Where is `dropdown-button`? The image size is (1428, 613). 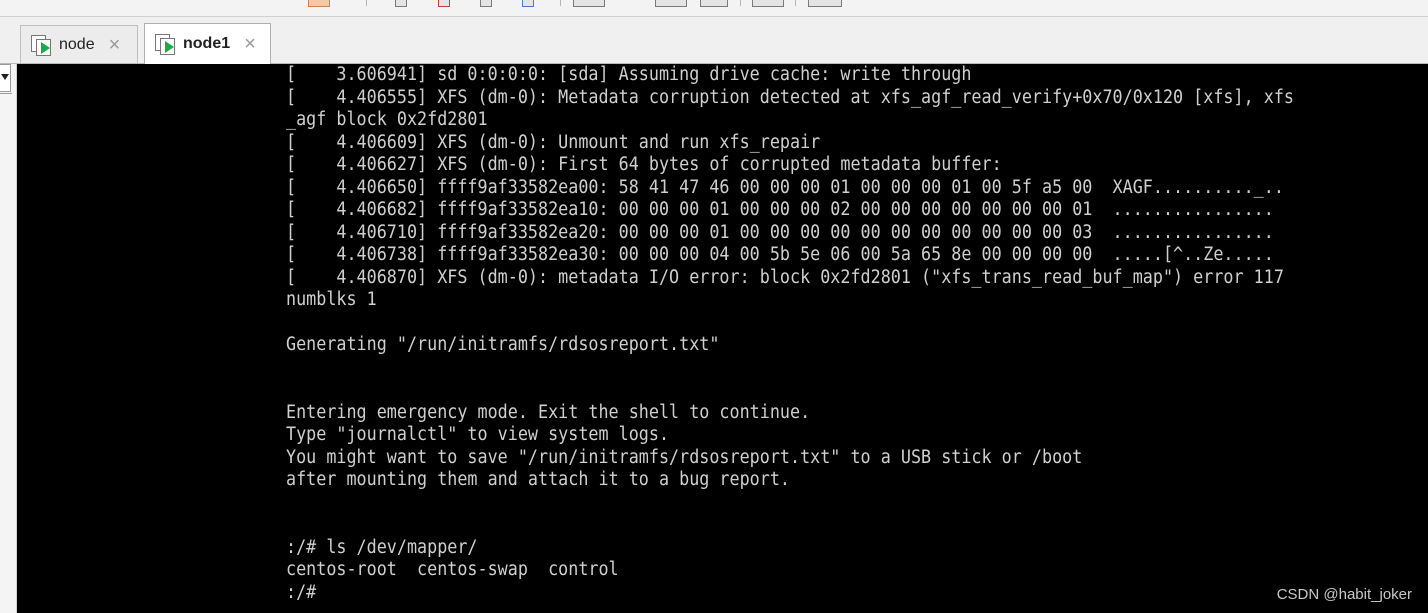
dropdown-button is located at coordinates (5, 78).